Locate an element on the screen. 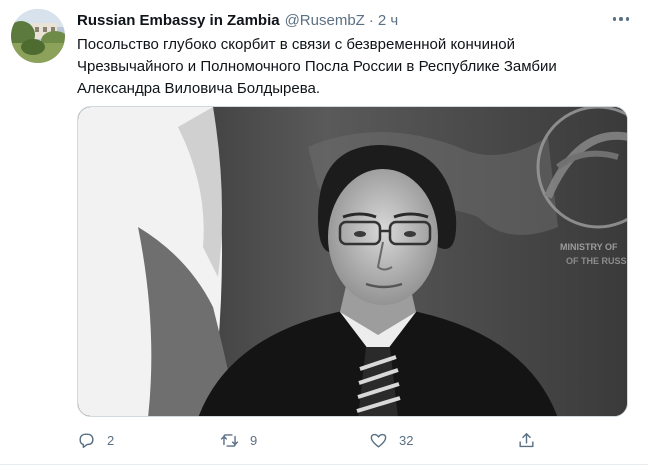 Image resolution: width=648 pixels, height=465 pixels. share-icon is located at coordinates (526, 439).